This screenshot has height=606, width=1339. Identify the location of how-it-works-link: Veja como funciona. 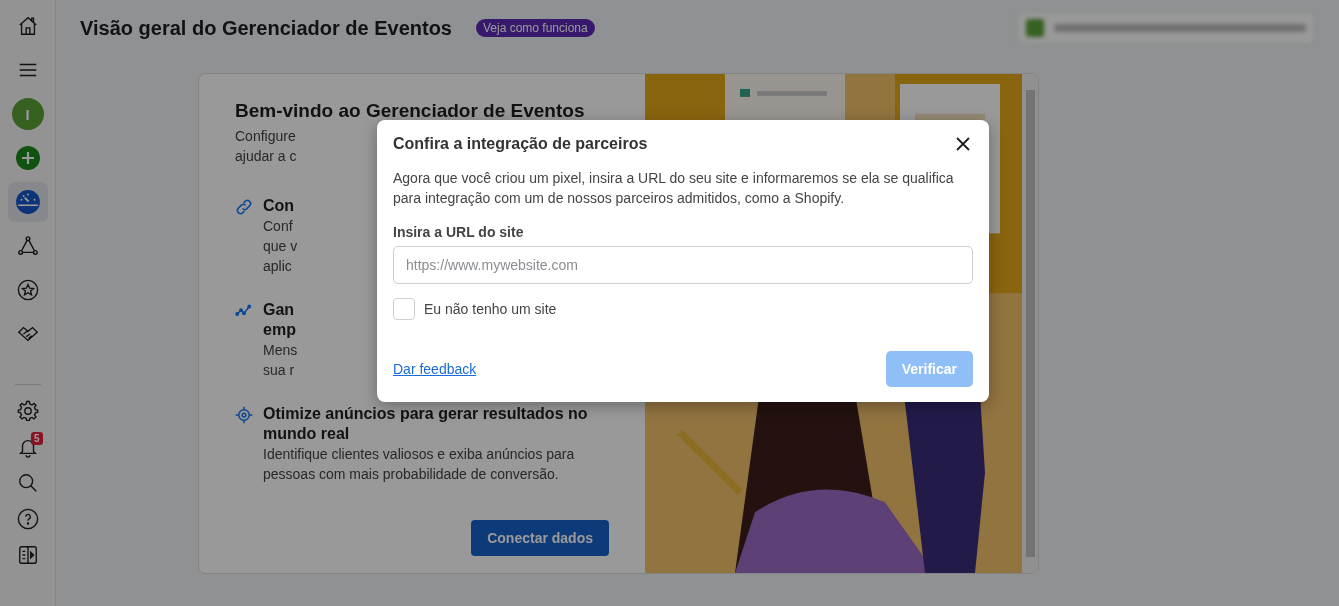
(535, 28).